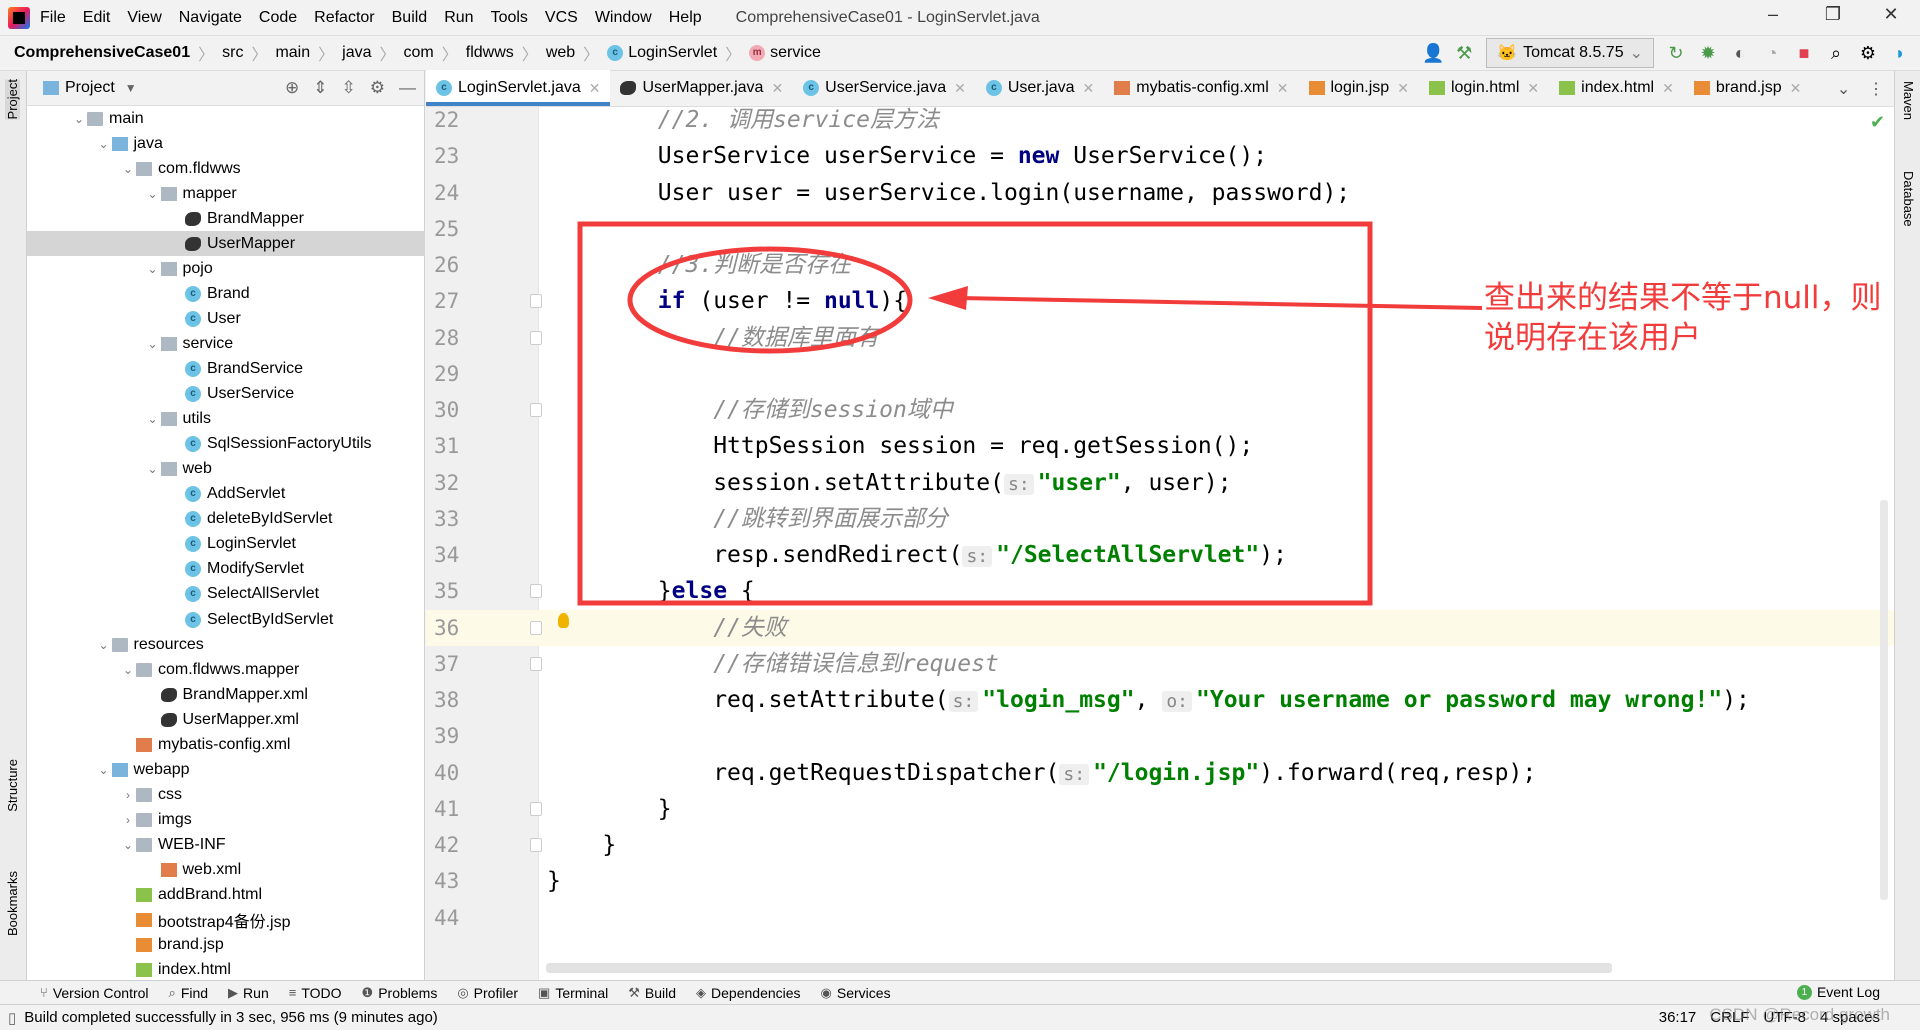 This screenshot has height=1030, width=1920. Describe the element at coordinates (750, 628) in the screenshot. I see `code-line: //失败` at that location.